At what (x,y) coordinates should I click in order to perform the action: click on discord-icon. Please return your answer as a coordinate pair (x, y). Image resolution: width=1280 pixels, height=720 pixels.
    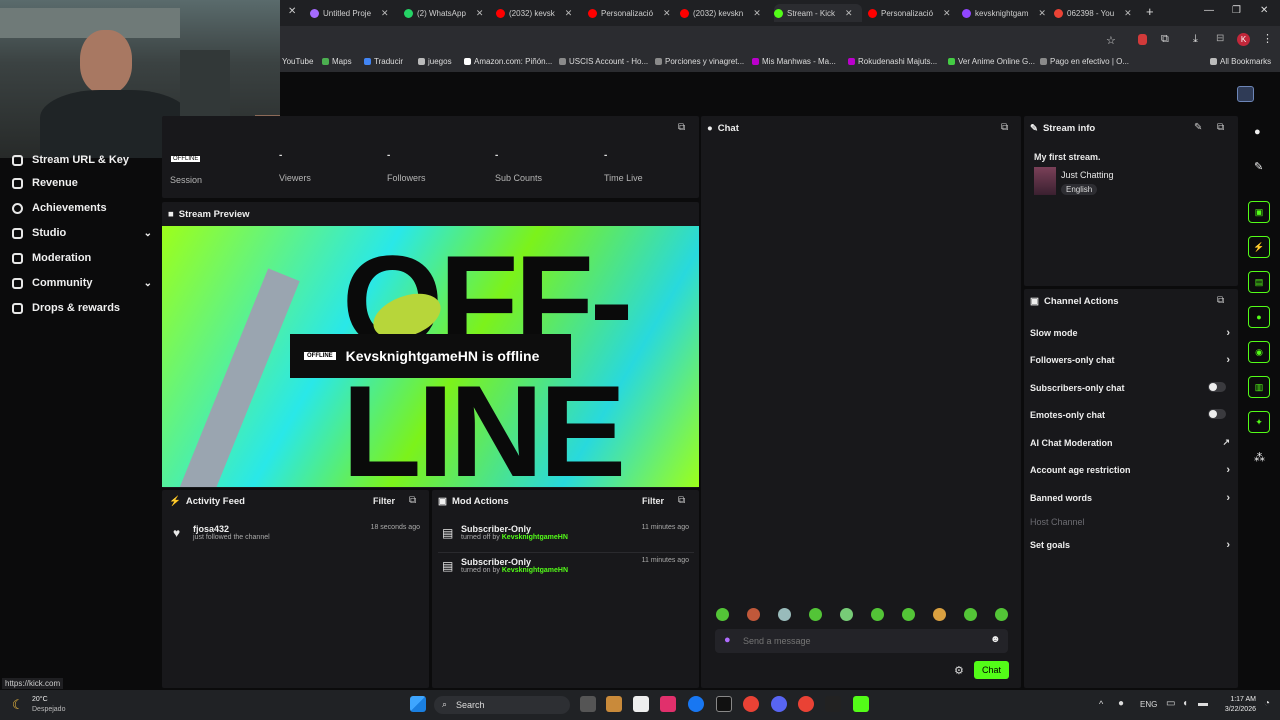
    Looking at the image, I should click on (779, 704).